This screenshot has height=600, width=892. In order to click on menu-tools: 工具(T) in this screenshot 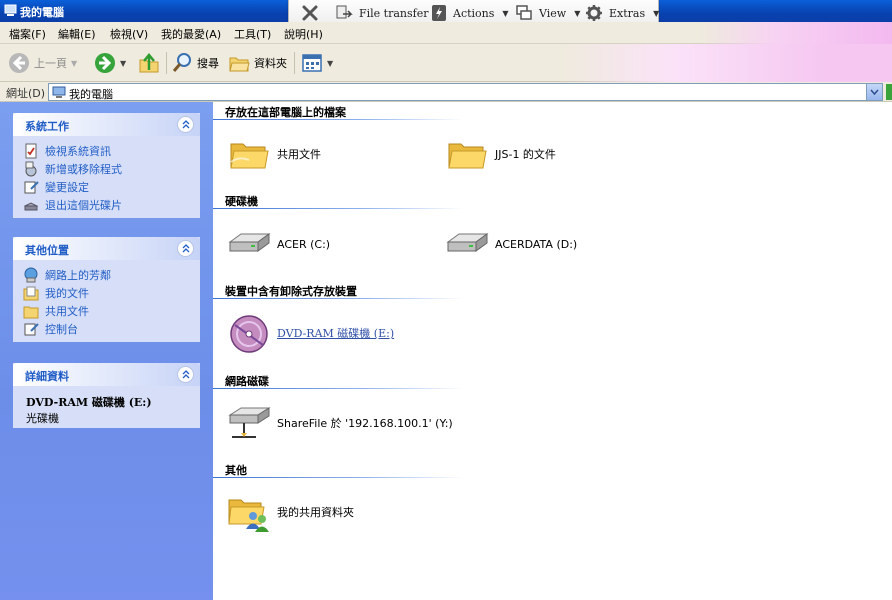, I will do `click(252, 34)`.